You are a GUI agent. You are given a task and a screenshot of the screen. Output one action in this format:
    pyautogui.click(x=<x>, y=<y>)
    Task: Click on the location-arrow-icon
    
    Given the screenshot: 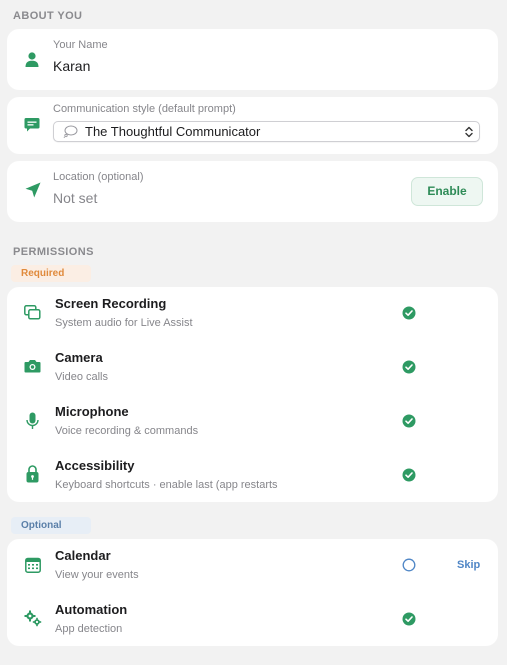 What is the action you would take?
    pyautogui.click(x=33, y=192)
    